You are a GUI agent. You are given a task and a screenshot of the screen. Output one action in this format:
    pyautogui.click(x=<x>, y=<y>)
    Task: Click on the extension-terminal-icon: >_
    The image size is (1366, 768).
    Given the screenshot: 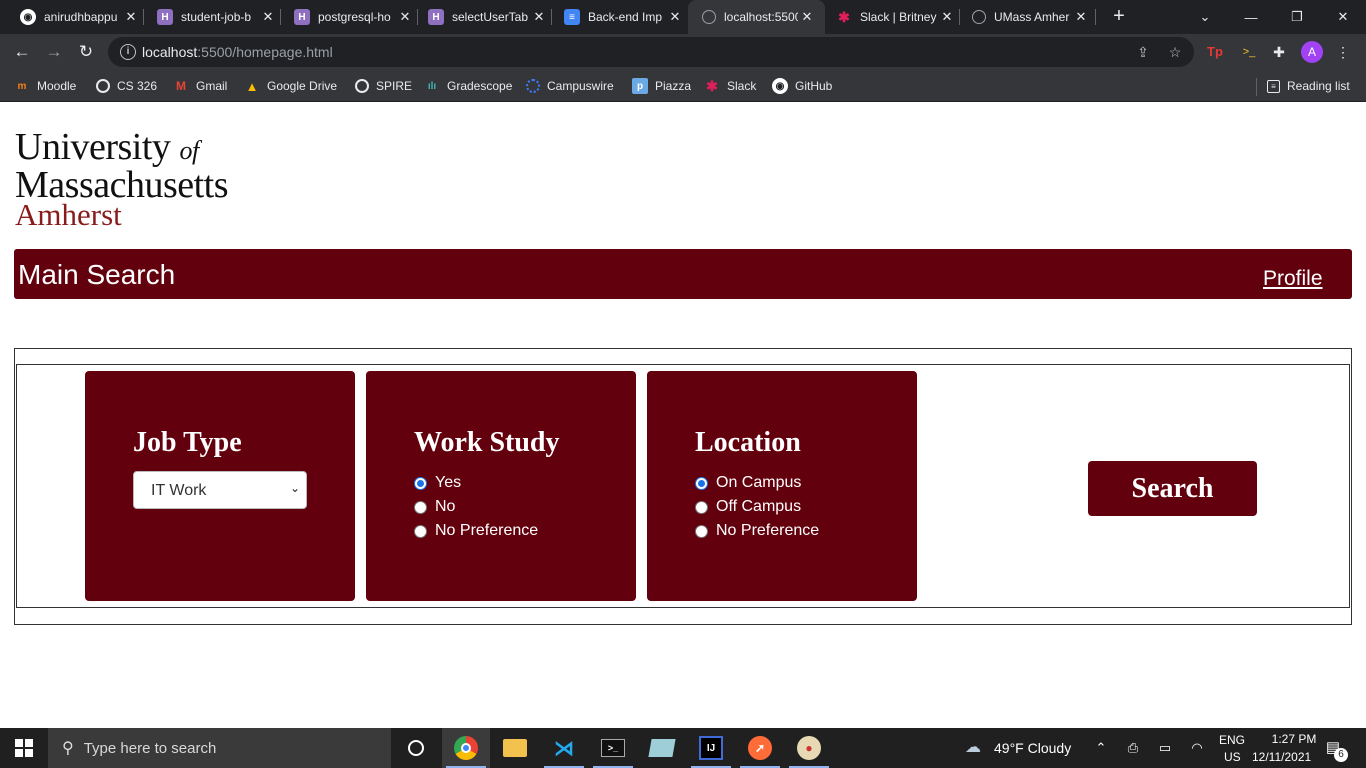 What is the action you would take?
    pyautogui.click(x=1249, y=52)
    